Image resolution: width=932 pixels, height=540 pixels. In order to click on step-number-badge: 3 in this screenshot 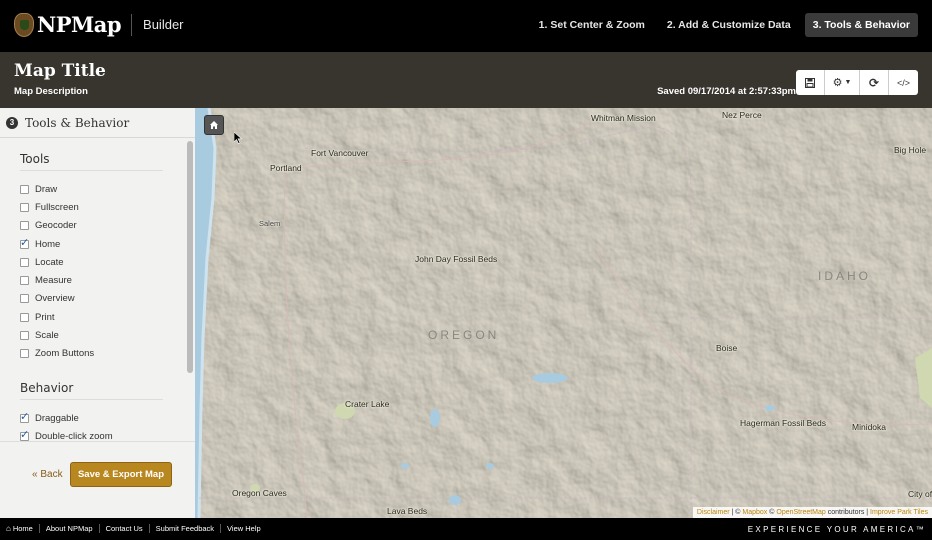, I will do `click(12, 122)`.